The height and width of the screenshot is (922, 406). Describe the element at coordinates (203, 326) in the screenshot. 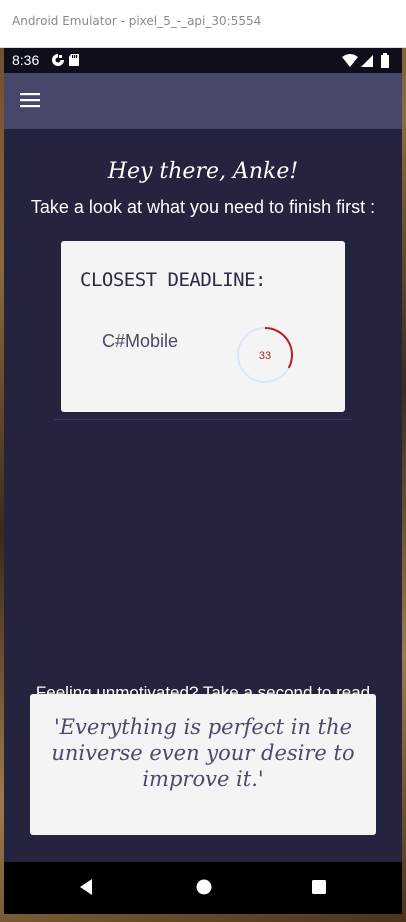

I see `closest-deadline-card: CLOSEST DEADLINE: C#Mobile 33` at that location.